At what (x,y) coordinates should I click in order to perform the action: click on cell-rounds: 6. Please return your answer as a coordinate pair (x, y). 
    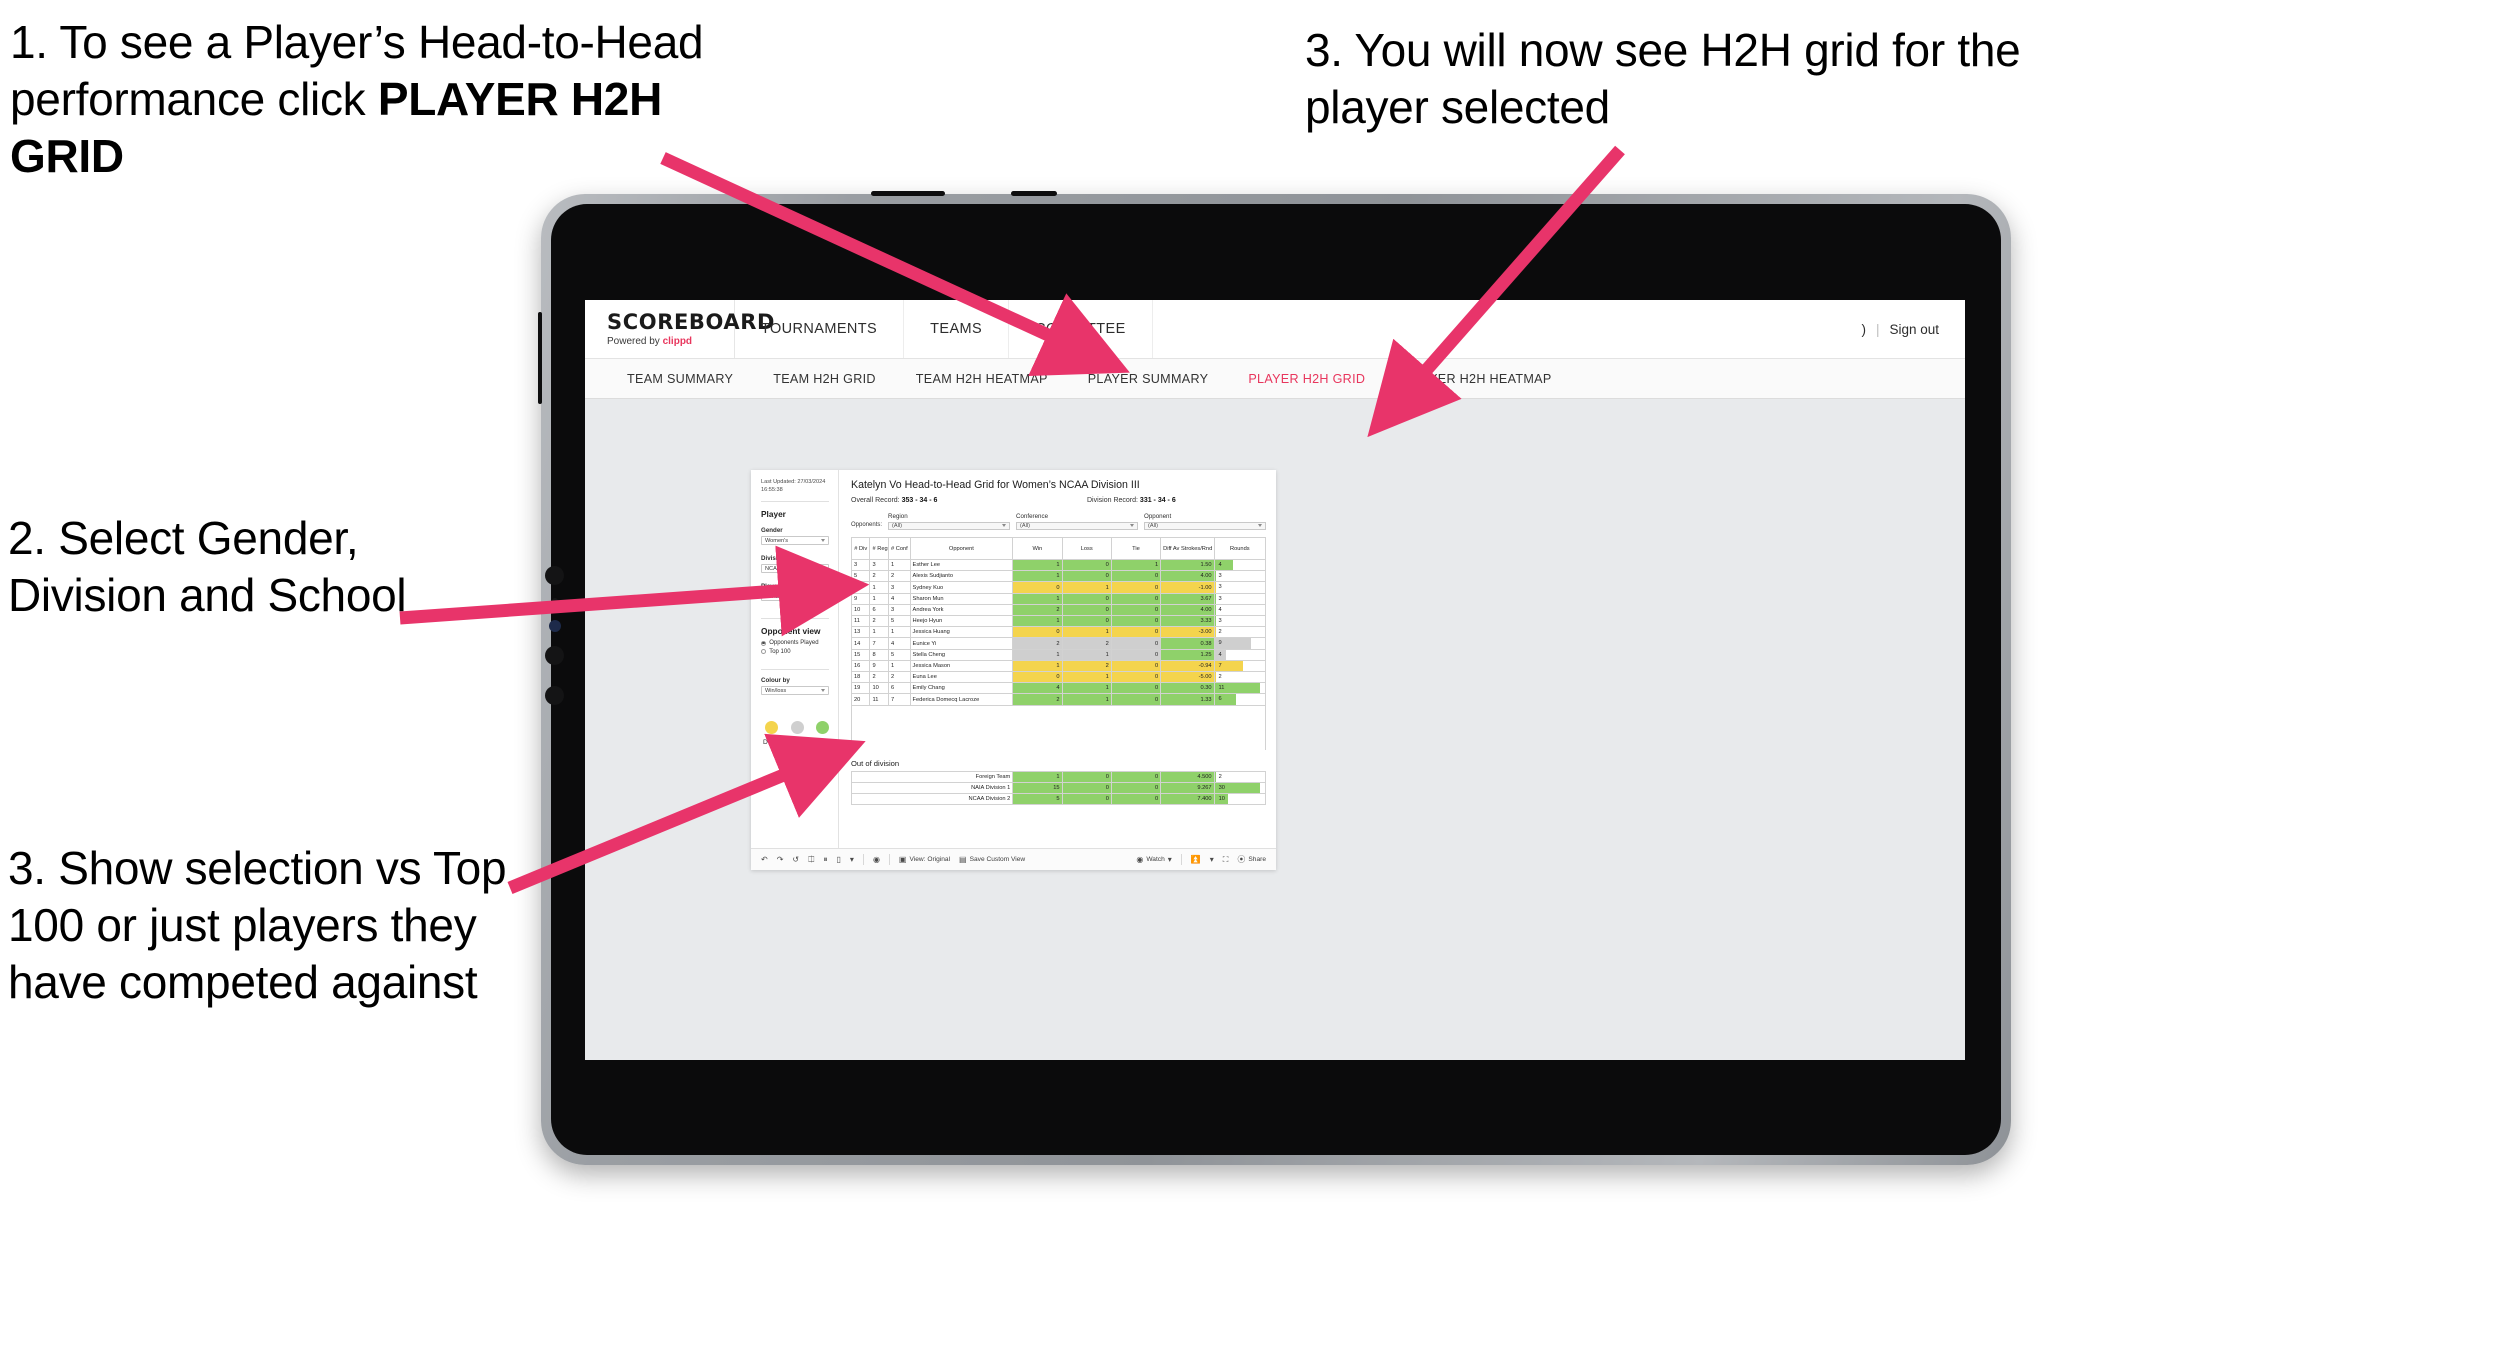
    Looking at the image, I should click on (1240, 699).